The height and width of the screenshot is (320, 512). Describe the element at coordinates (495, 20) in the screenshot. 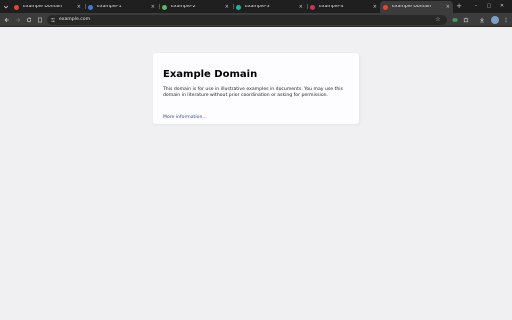

I see `profile-avatar` at that location.